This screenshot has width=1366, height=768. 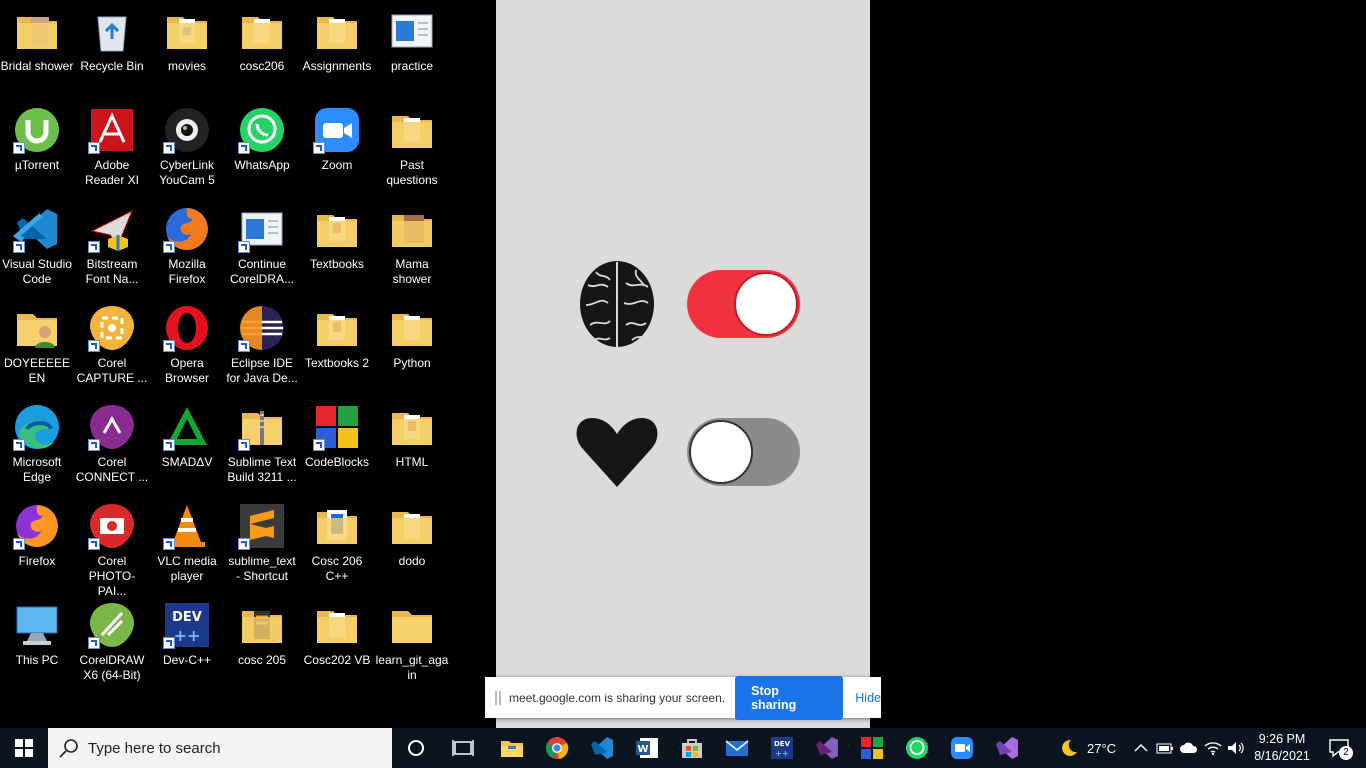 I want to click on icon-label: practice, so click(x=412, y=66).